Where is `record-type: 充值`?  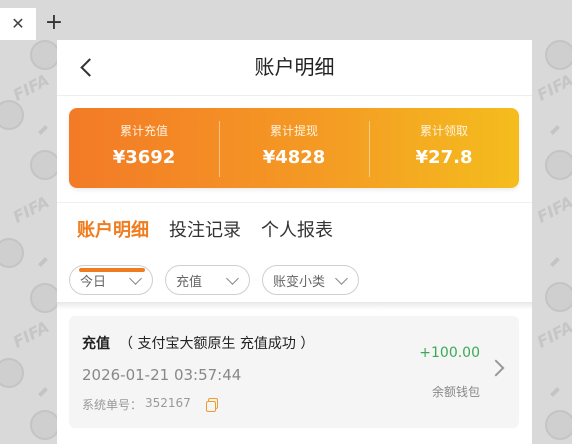
record-type: 充值 is located at coordinates (96, 344).